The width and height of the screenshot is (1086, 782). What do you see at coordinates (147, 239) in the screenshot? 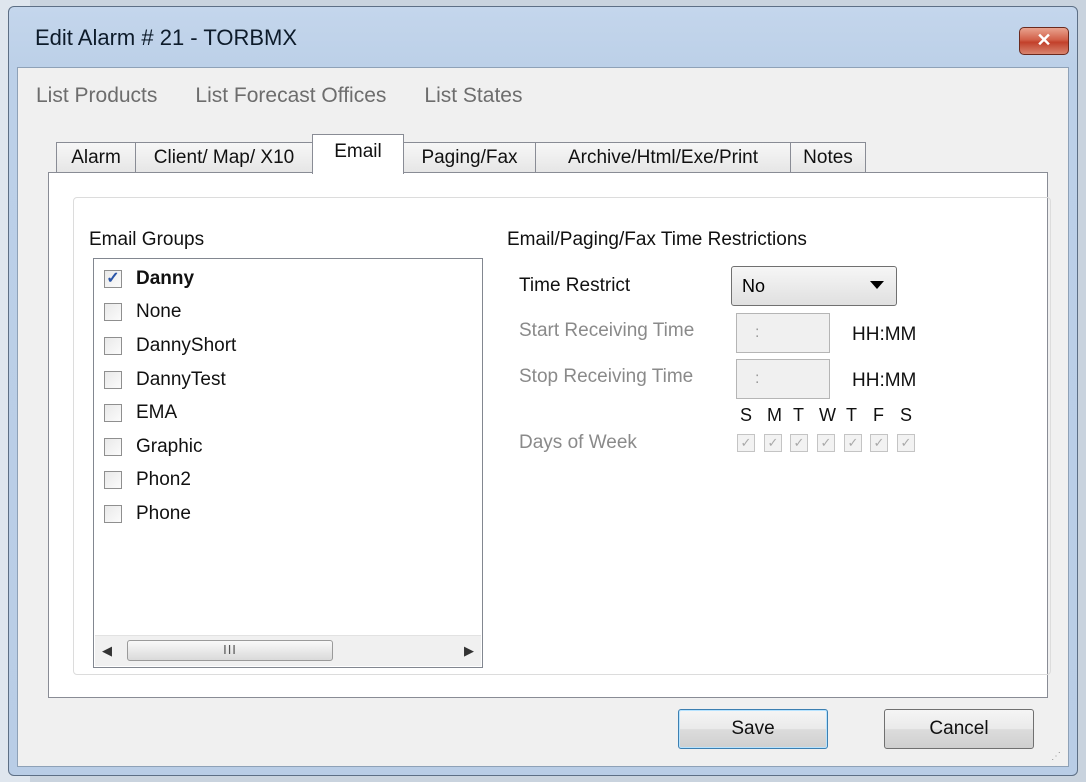
I see `email-groups-heading: Email Groups` at bounding box center [147, 239].